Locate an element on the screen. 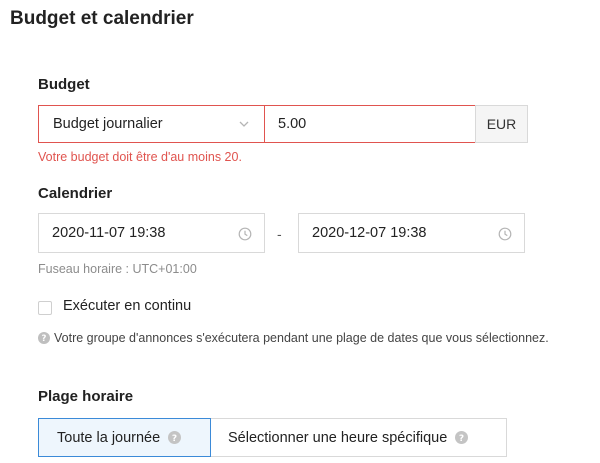 Image resolution: width=600 pixels, height=463 pixels. dayparting-section-label: Plage horaire is located at coordinates (86, 396).